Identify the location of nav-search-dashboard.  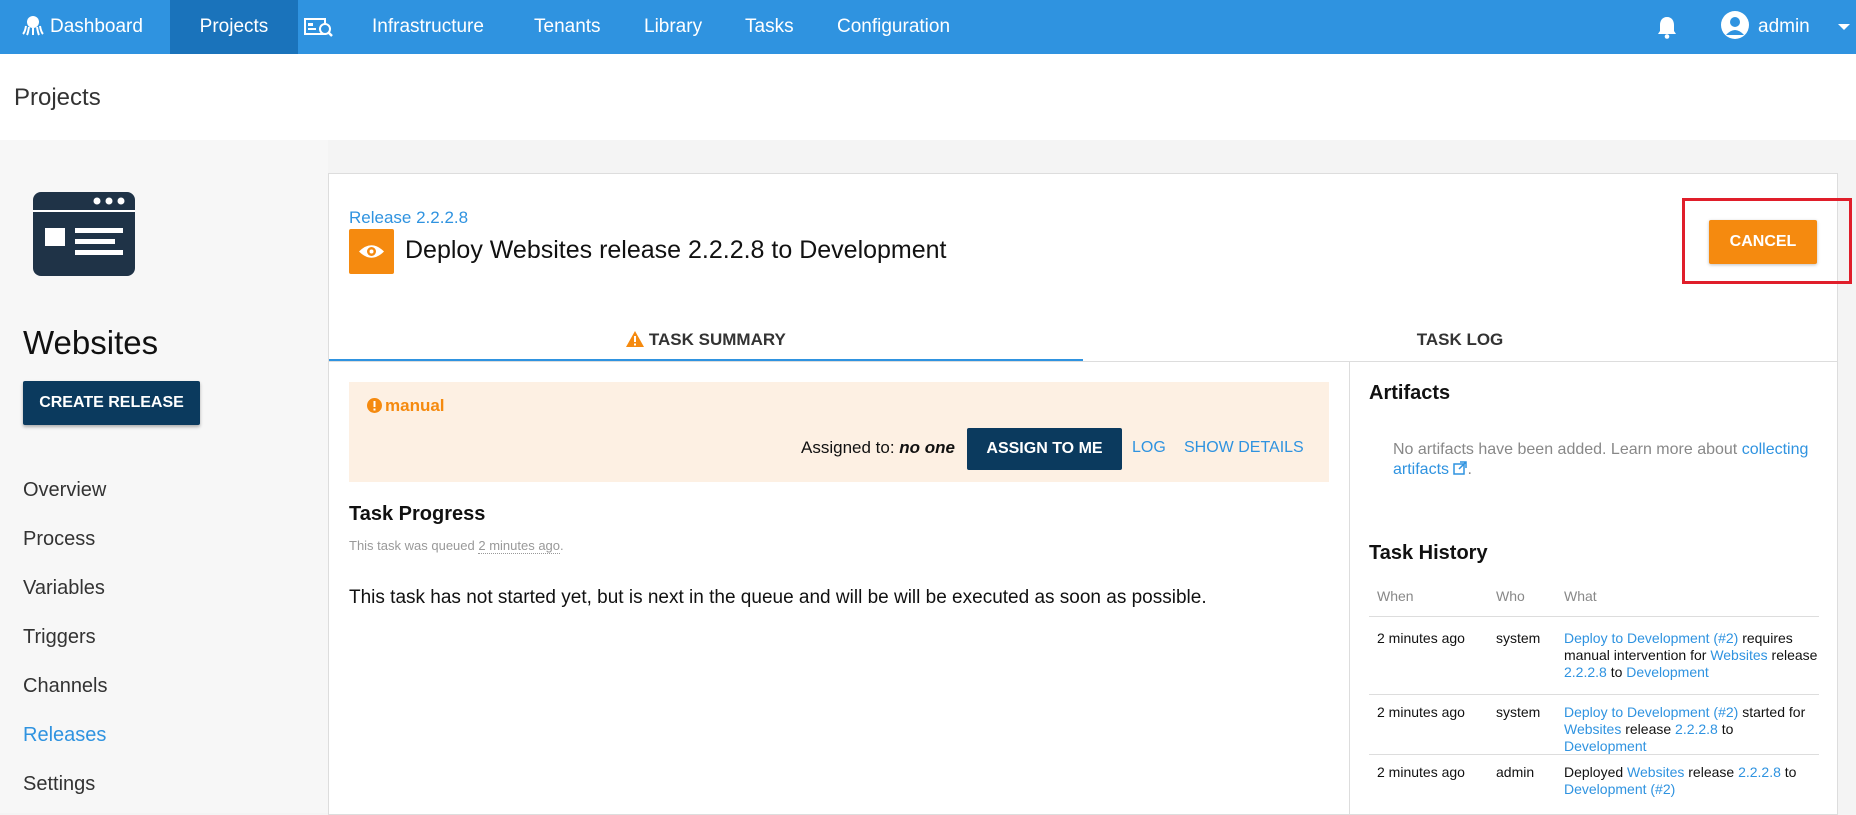
(319, 27).